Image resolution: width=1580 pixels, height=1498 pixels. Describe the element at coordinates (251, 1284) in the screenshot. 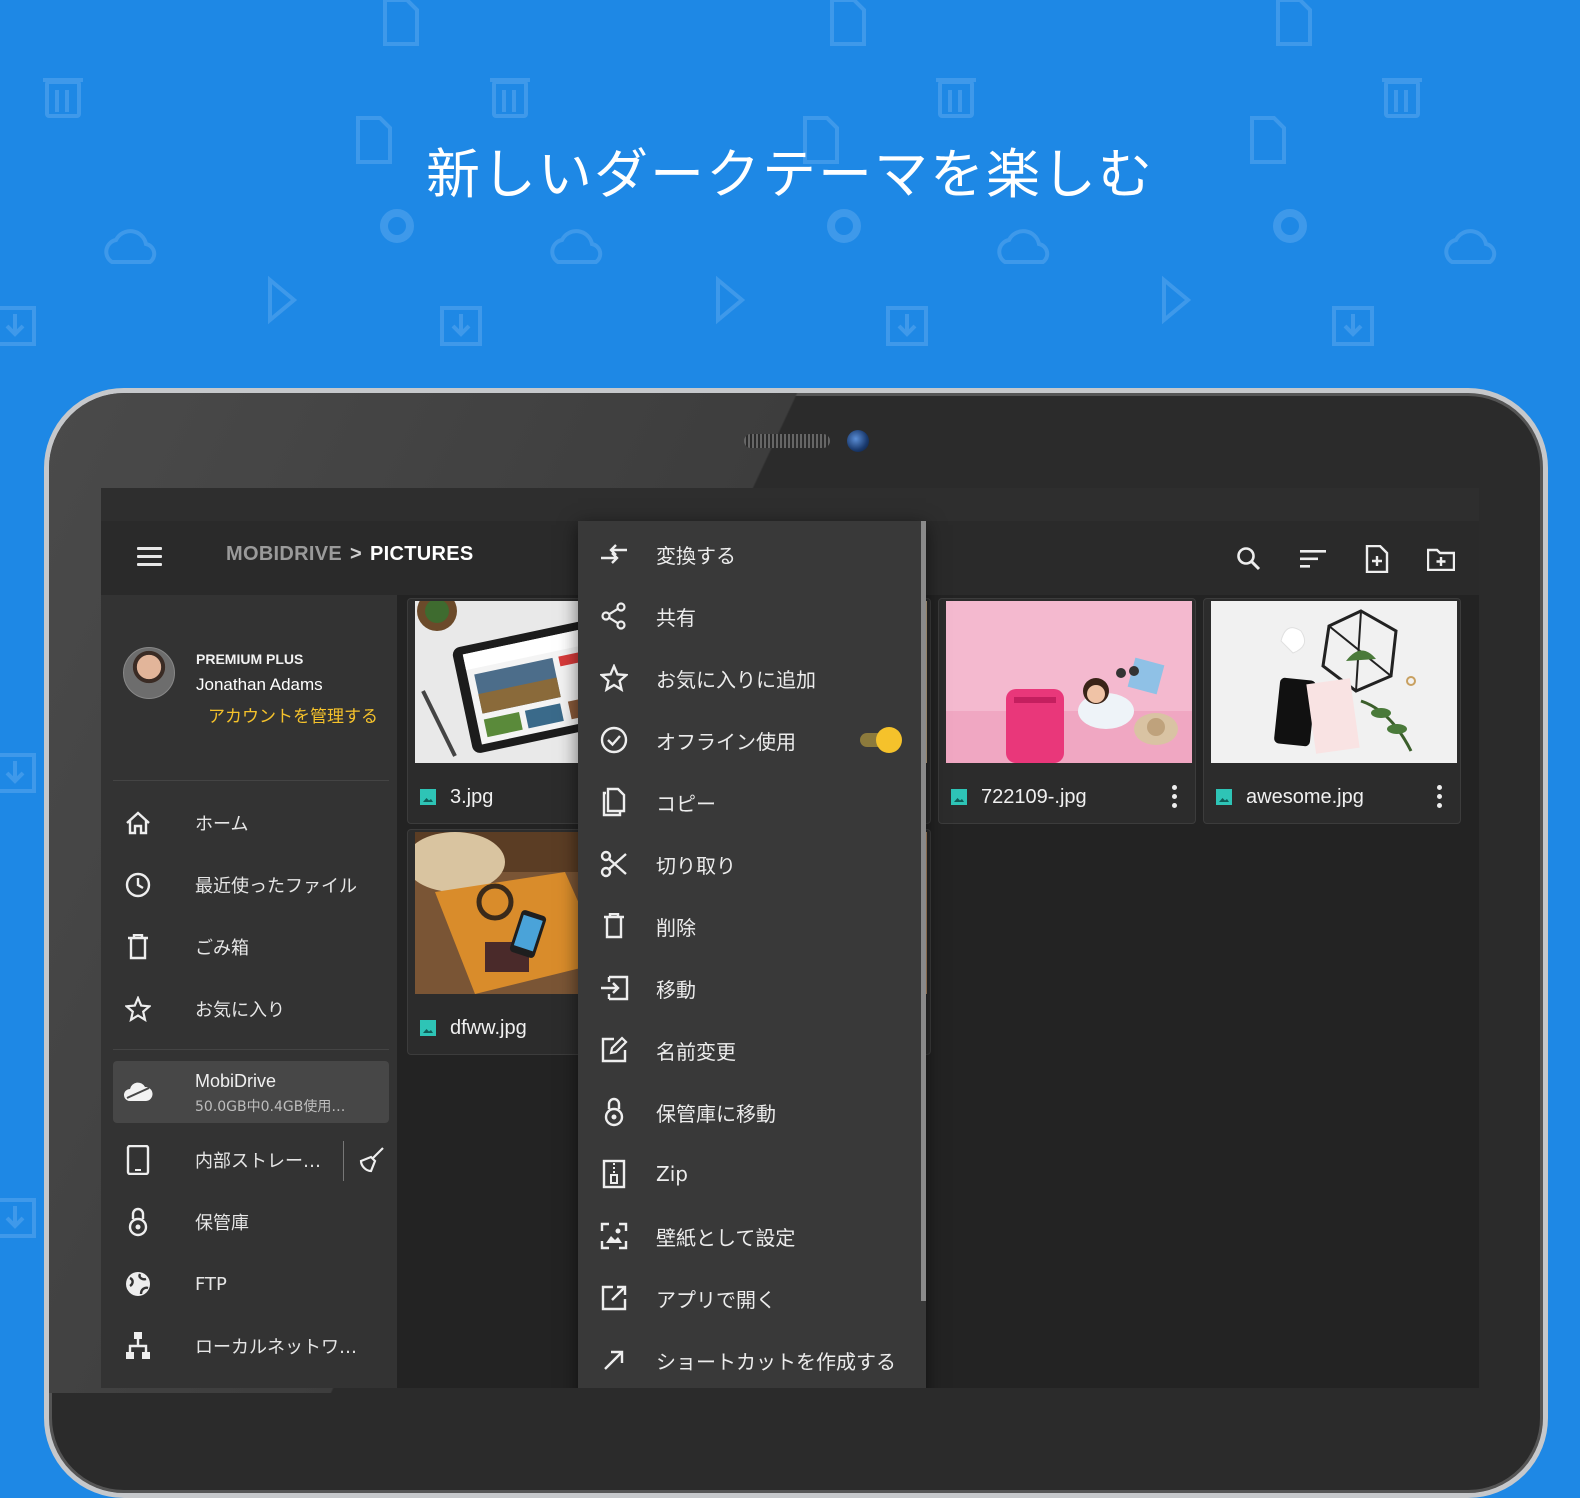

I see `sidebar-item-ftp: FTP` at that location.